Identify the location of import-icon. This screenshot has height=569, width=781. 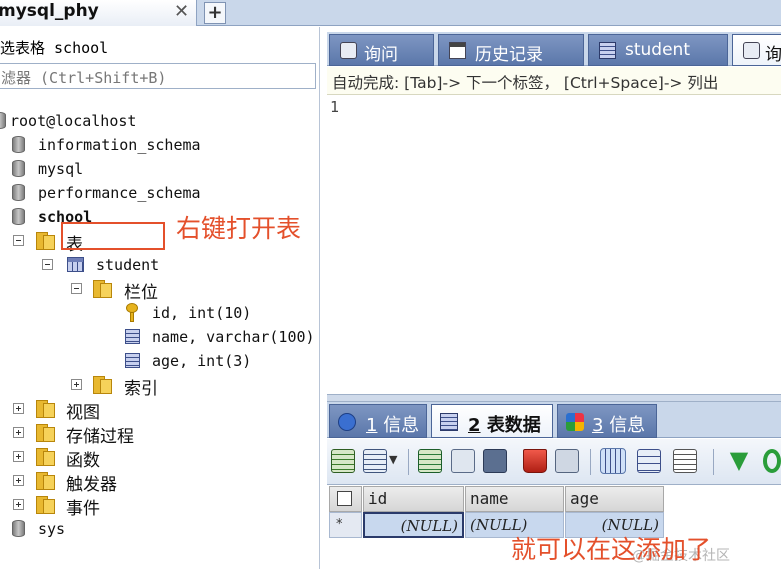
(375, 461).